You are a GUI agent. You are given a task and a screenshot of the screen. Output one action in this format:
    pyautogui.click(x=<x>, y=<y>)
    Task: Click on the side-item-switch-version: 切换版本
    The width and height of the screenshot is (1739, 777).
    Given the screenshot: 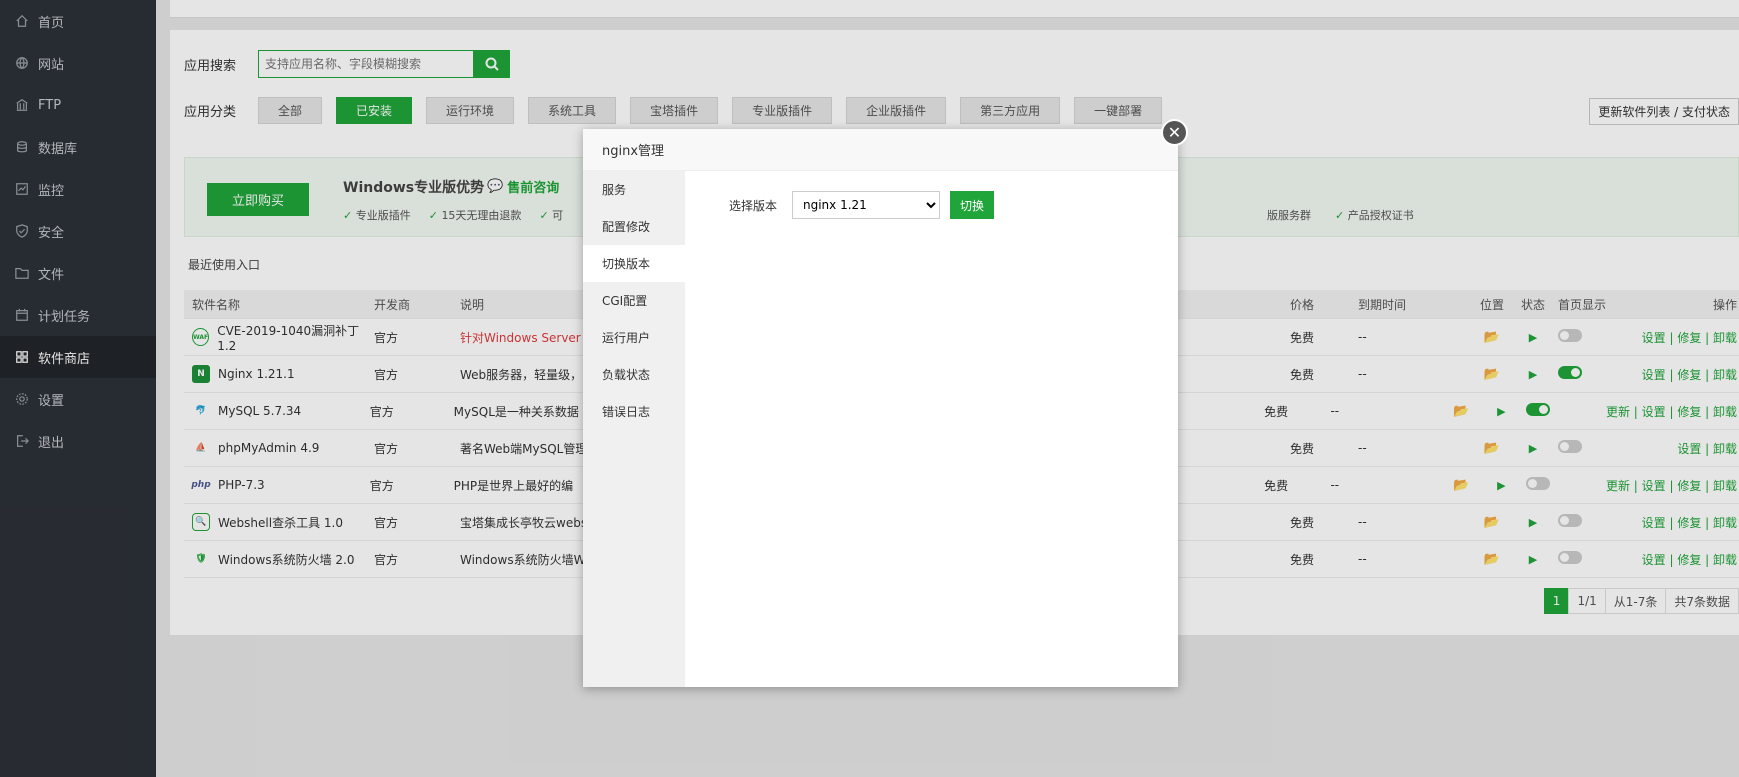 What is the action you would take?
    pyautogui.click(x=634, y=263)
    